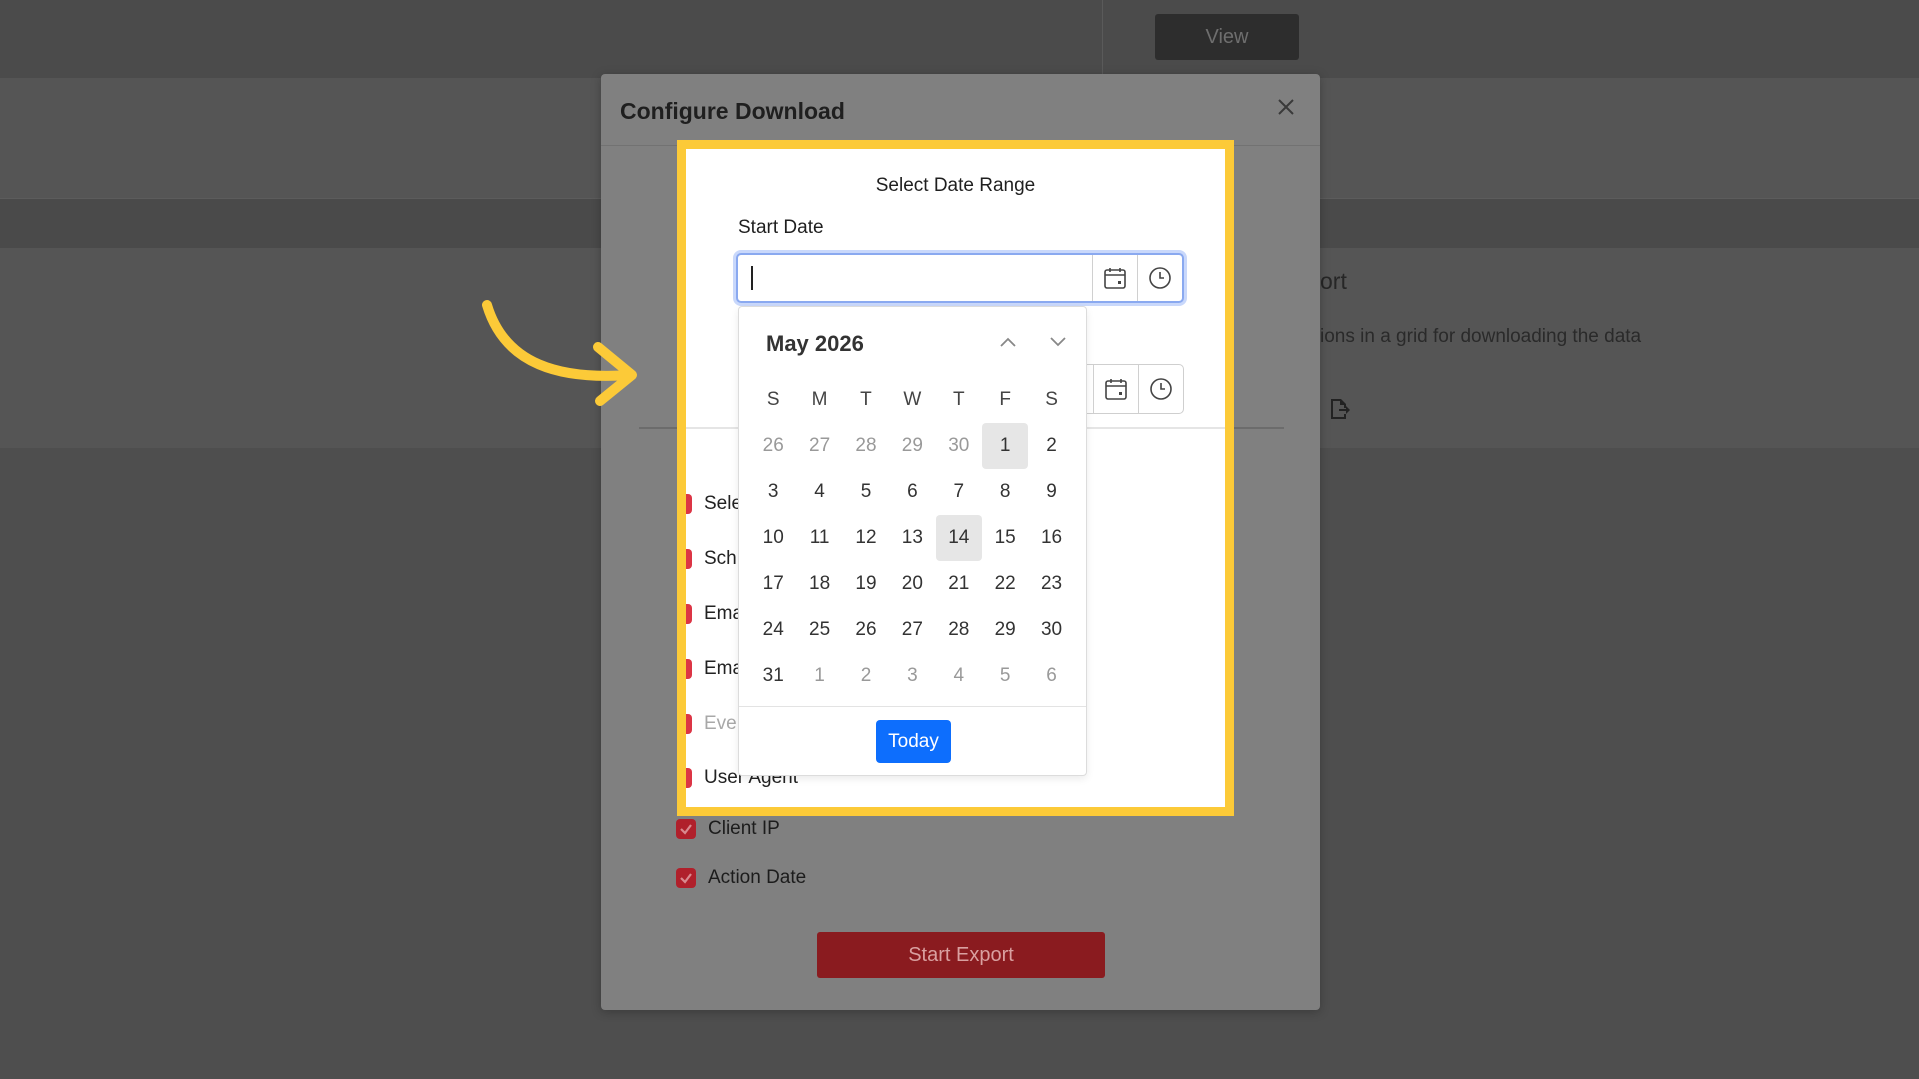  I want to click on calendar-day: 23, so click(1051, 584).